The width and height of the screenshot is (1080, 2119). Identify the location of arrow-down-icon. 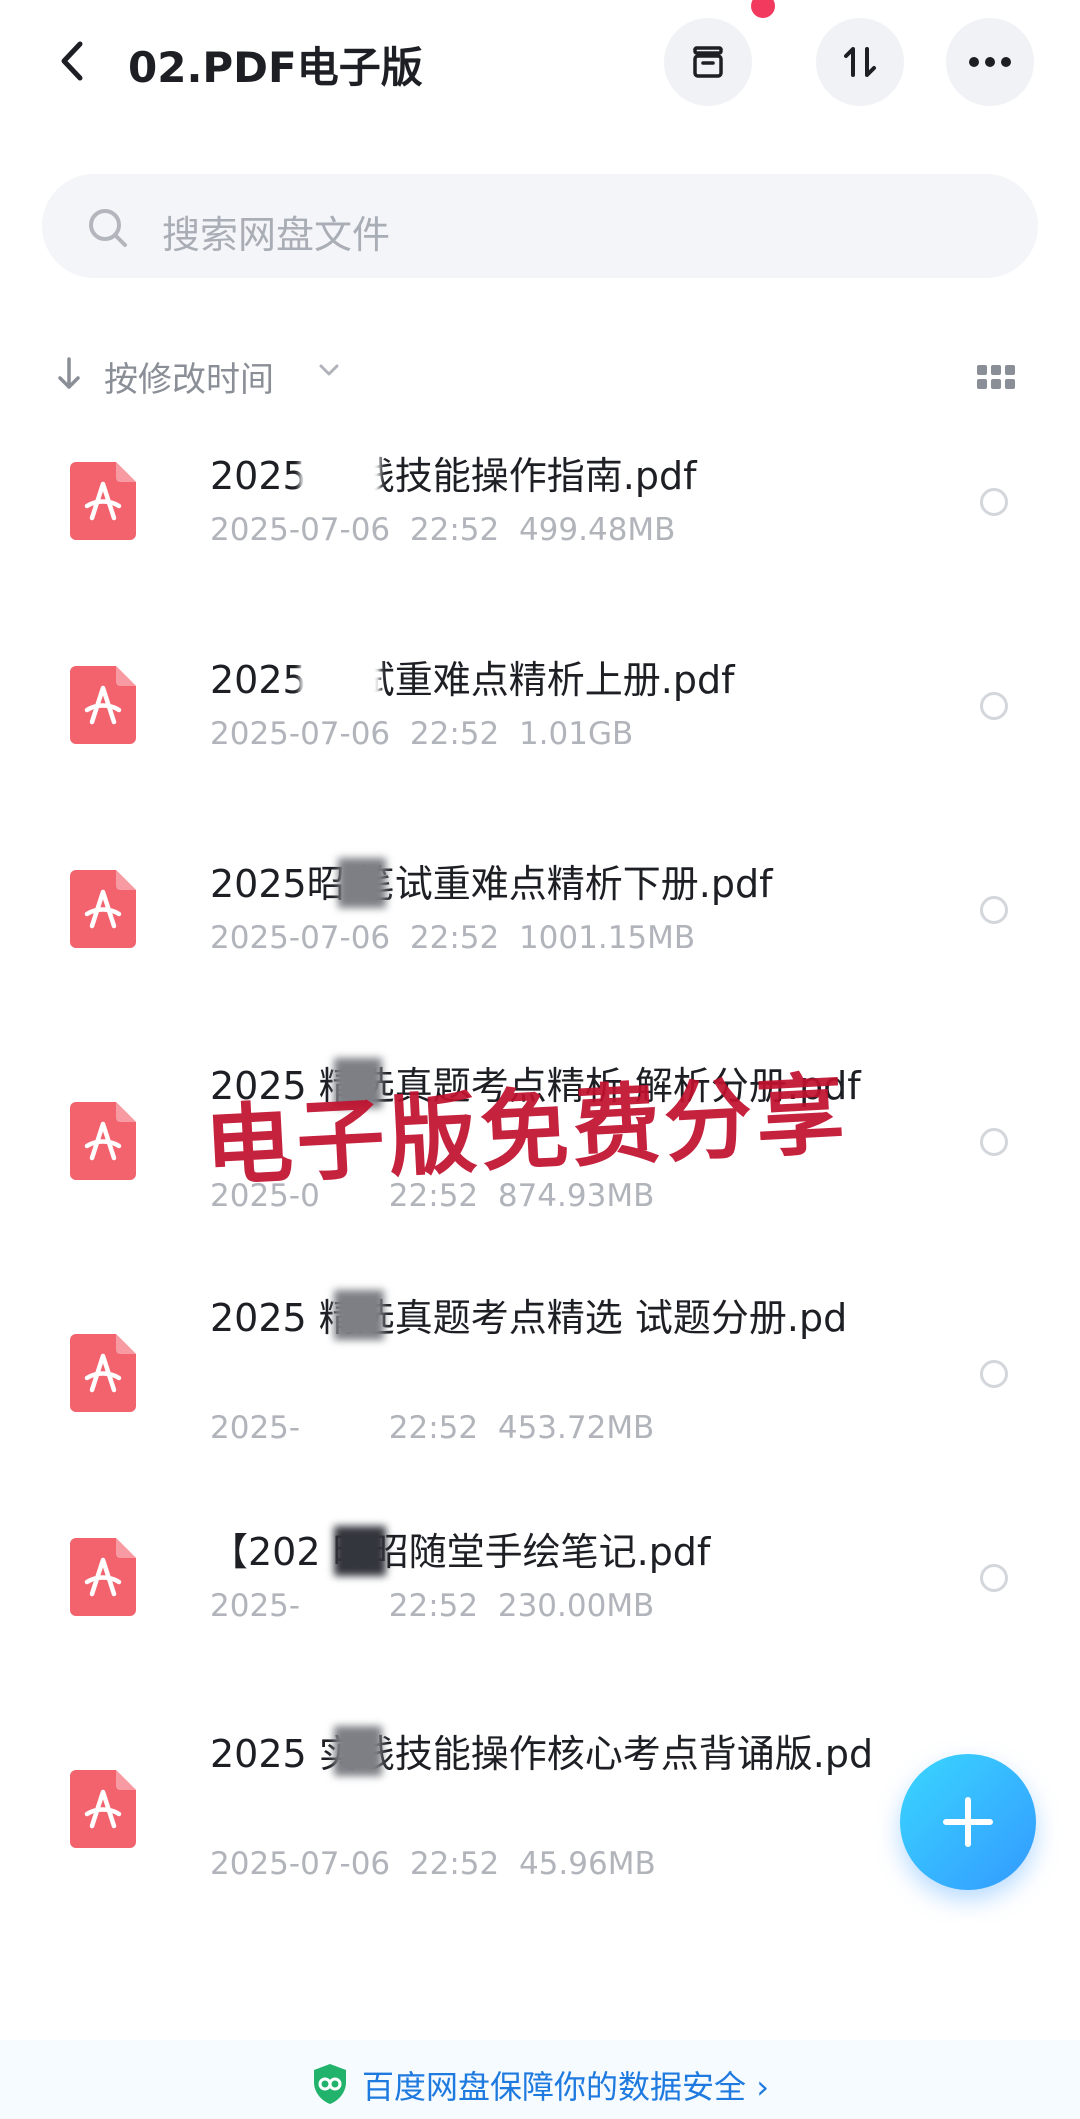
(69, 373).